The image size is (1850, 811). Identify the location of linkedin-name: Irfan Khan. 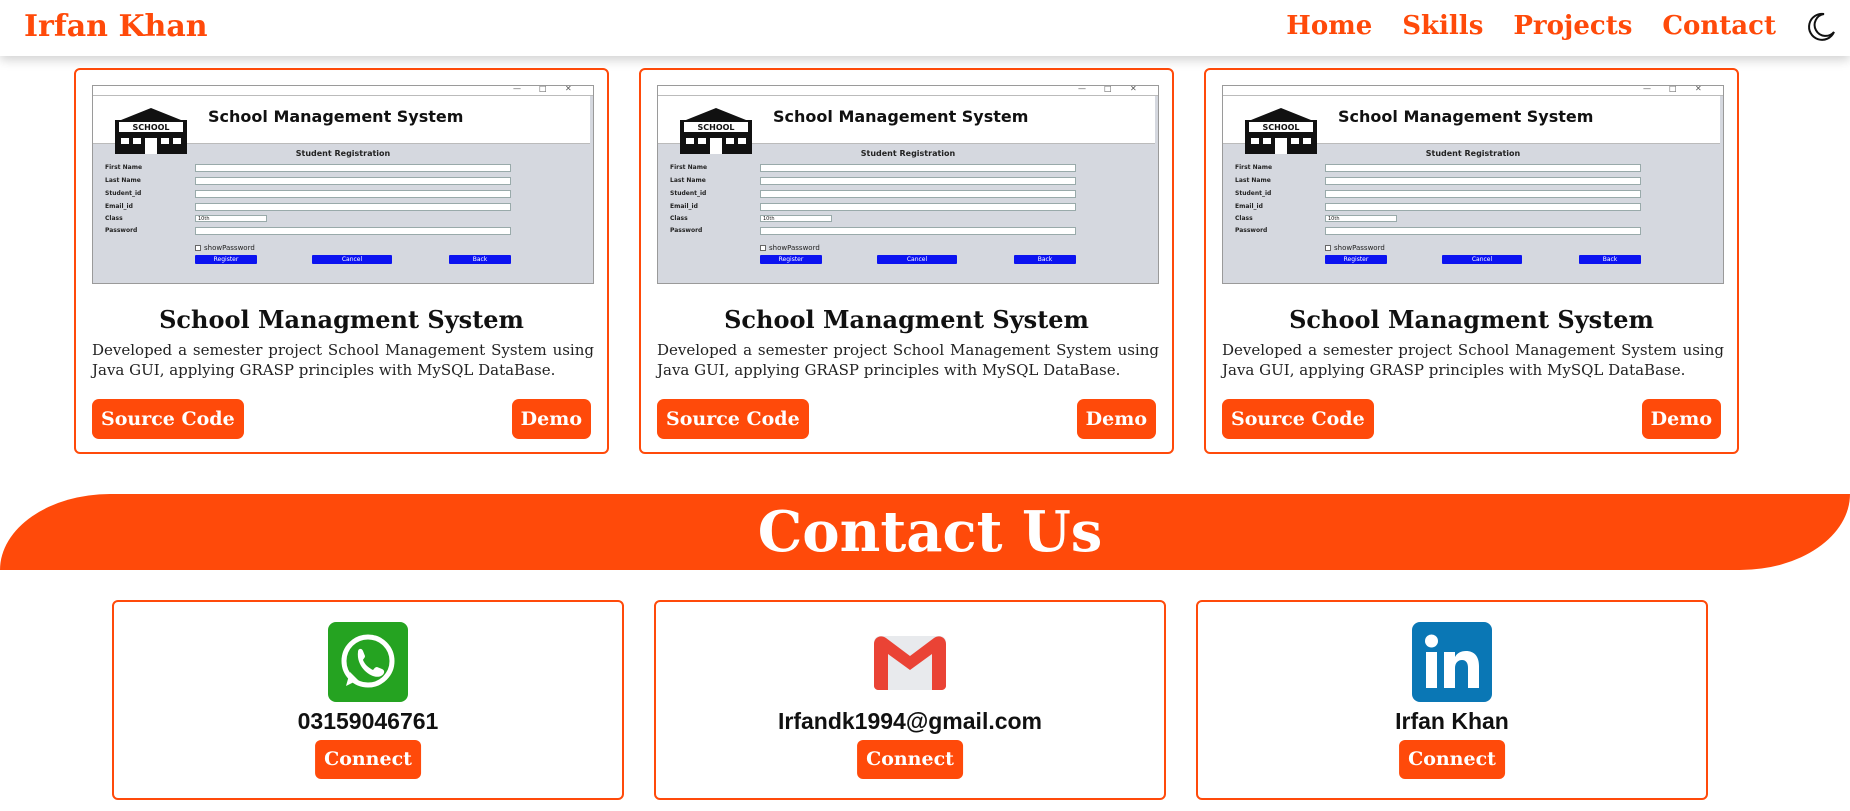
(1452, 721).